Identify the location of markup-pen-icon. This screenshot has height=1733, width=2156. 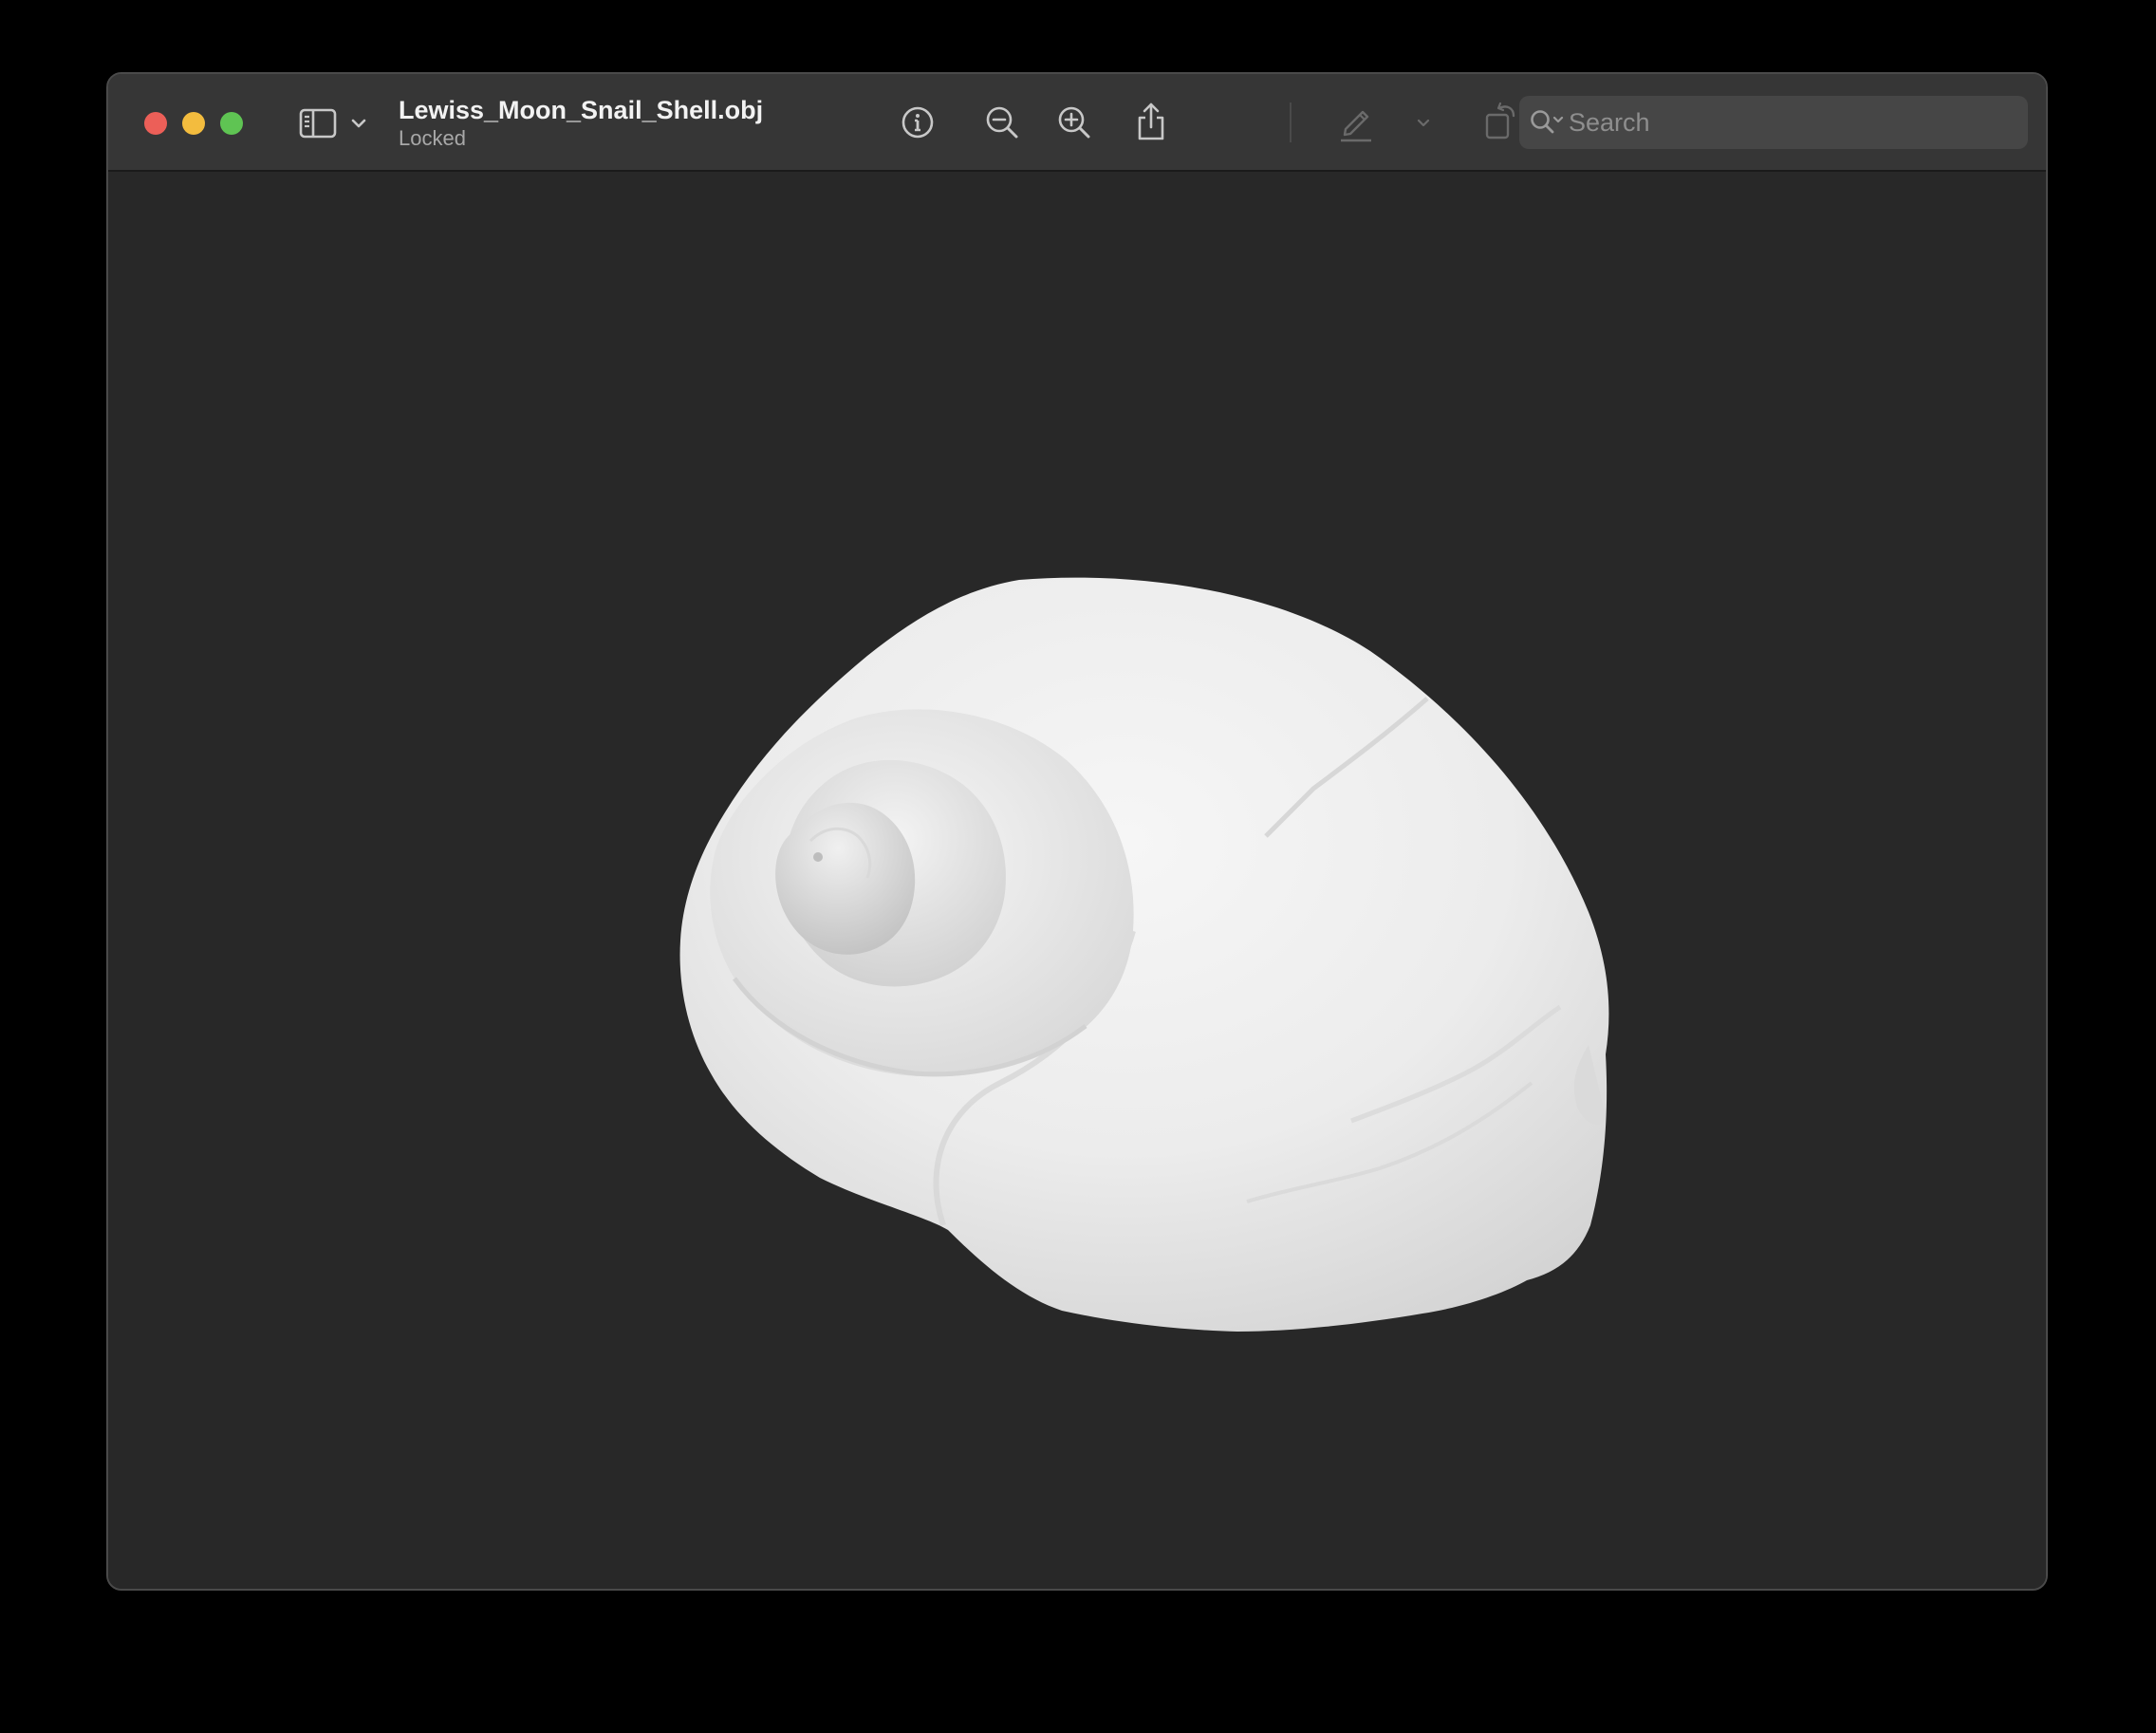
(1356, 122).